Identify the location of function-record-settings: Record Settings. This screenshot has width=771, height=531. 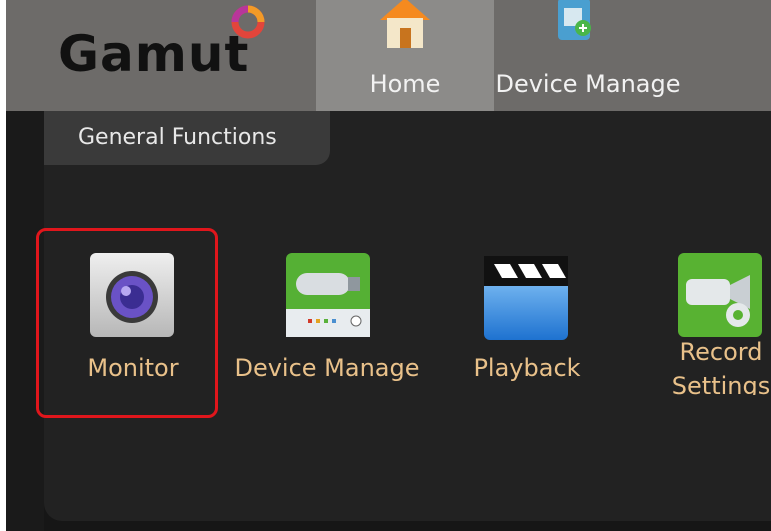
(718, 322).